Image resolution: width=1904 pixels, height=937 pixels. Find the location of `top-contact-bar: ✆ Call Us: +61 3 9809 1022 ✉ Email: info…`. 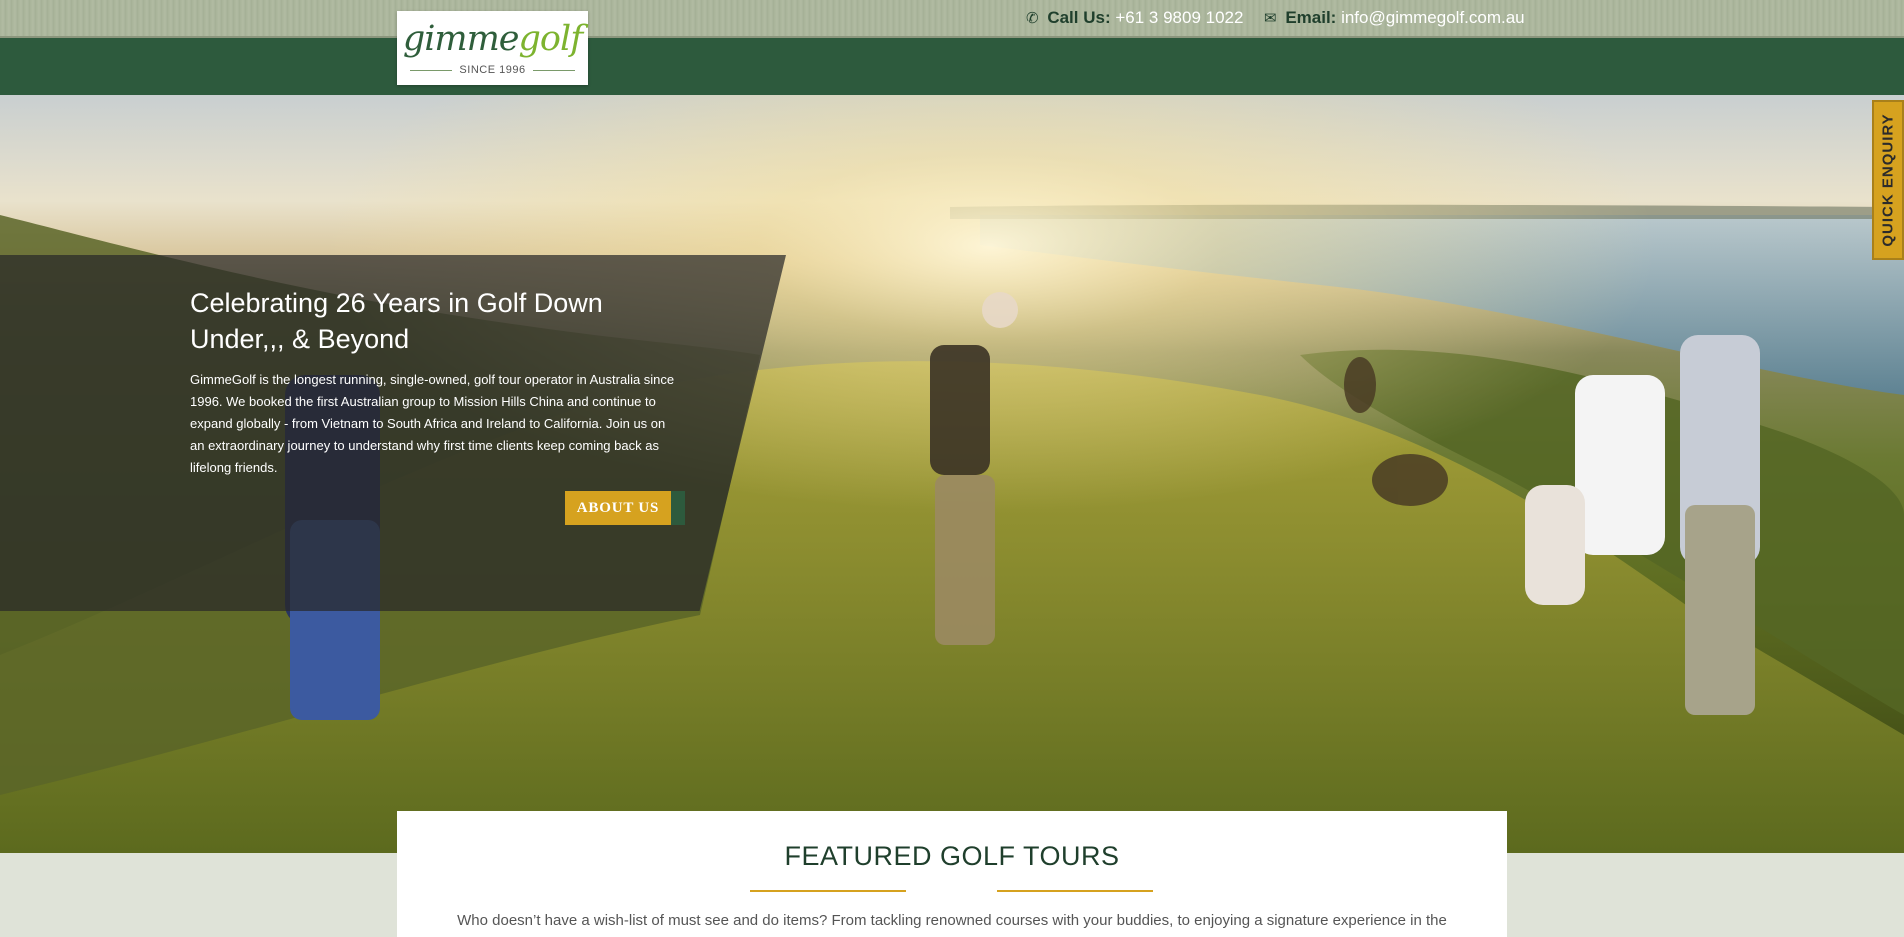

top-contact-bar: ✆ Call Us: +61 3 9809 1022 ✉ Email: info… is located at coordinates (952, 19).